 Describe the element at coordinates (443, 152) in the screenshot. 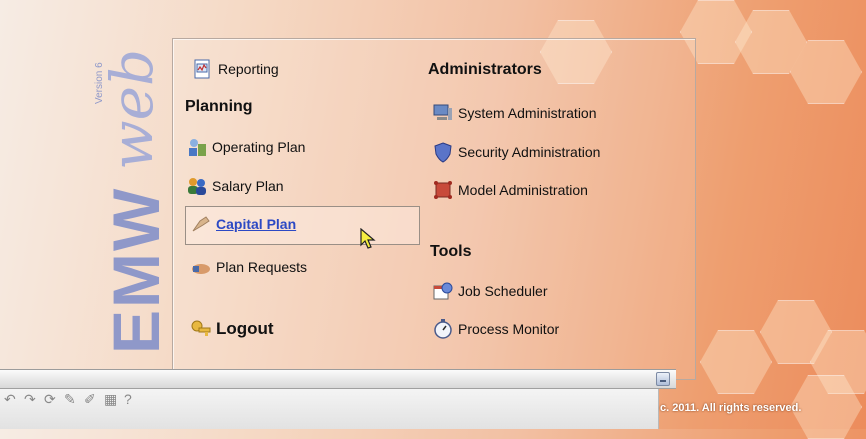

I see `shield-icon` at that location.